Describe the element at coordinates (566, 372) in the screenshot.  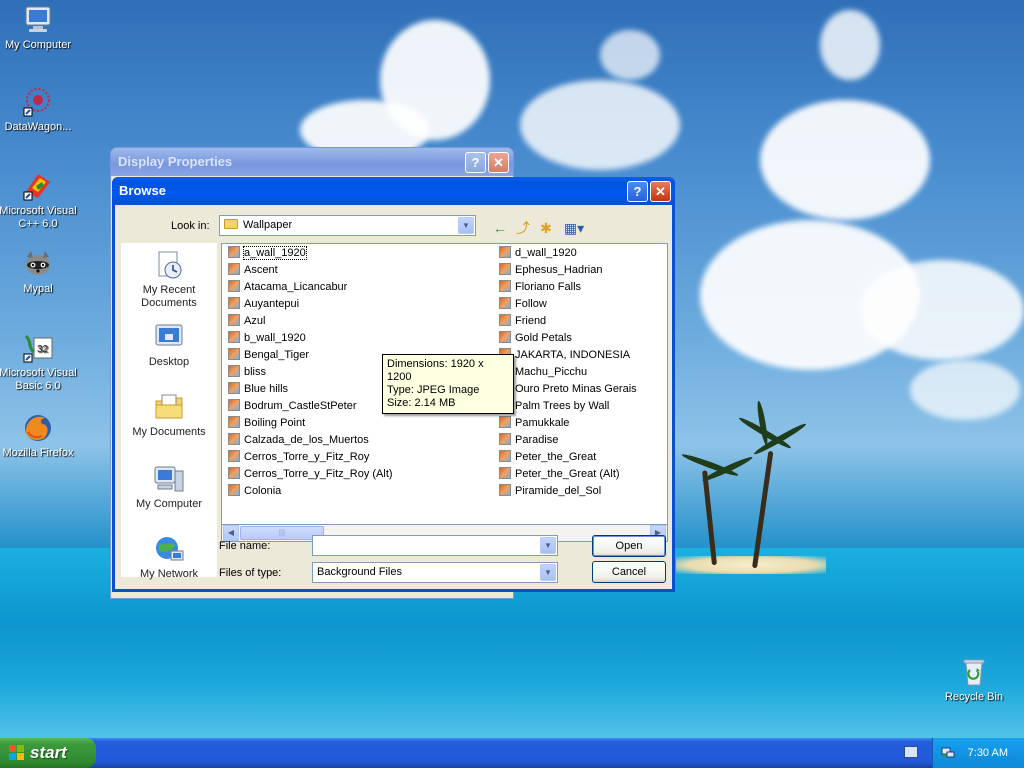
I see `list-item: Machu_Picchu` at that location.